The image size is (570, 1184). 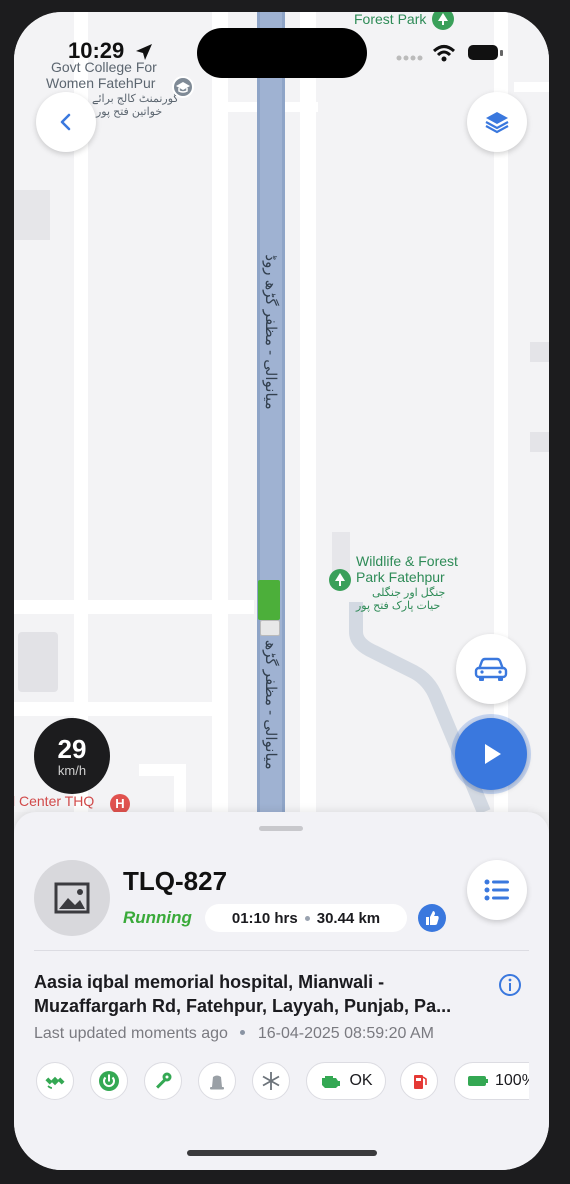 I want to click on location-arrow-icon, so click(x=144, y=52).